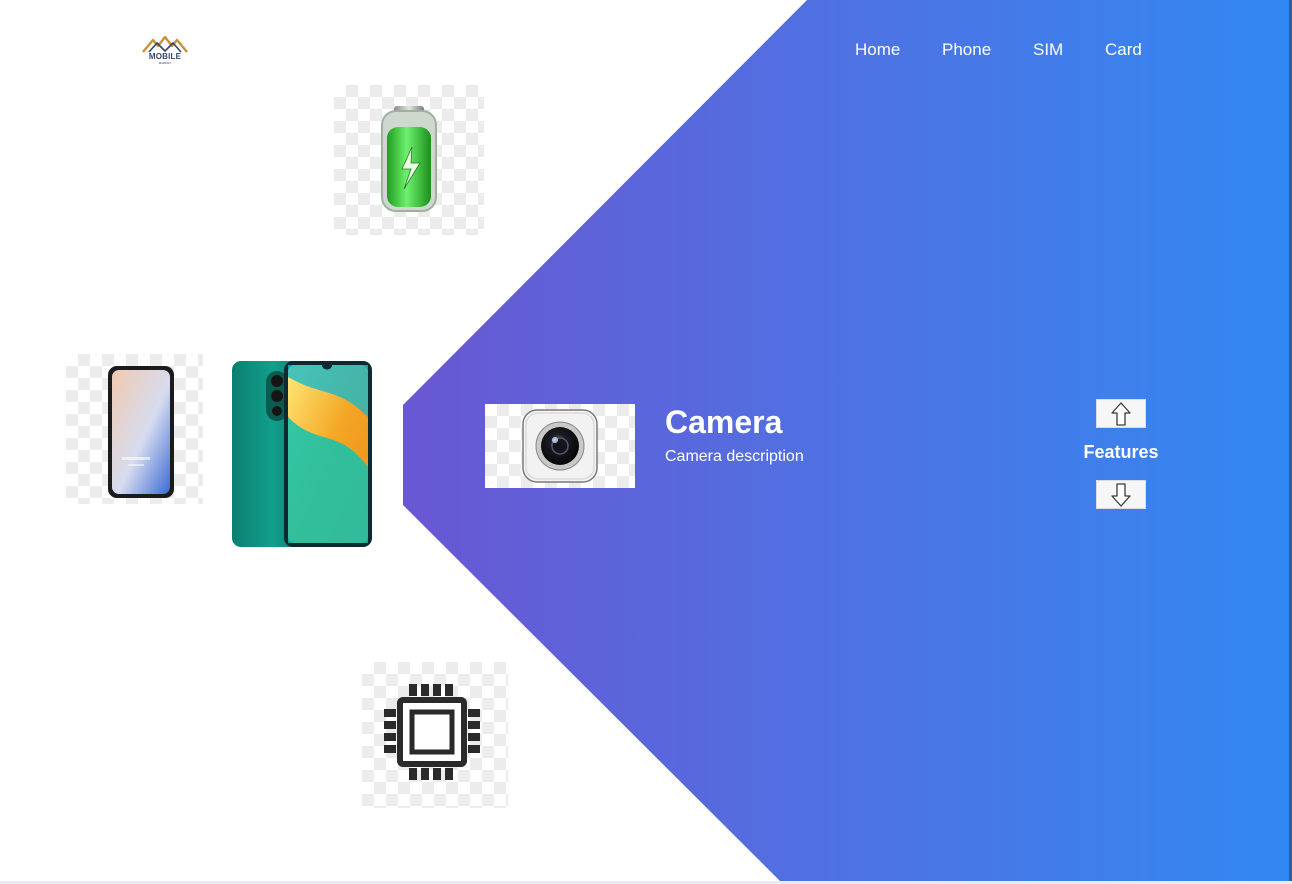 This screenshot has height=884, width=1292. What do you see at coordinates (165, 63) in the screenshot?
I see `logo-subtext: MARKET` at bounding box center [165, 63].